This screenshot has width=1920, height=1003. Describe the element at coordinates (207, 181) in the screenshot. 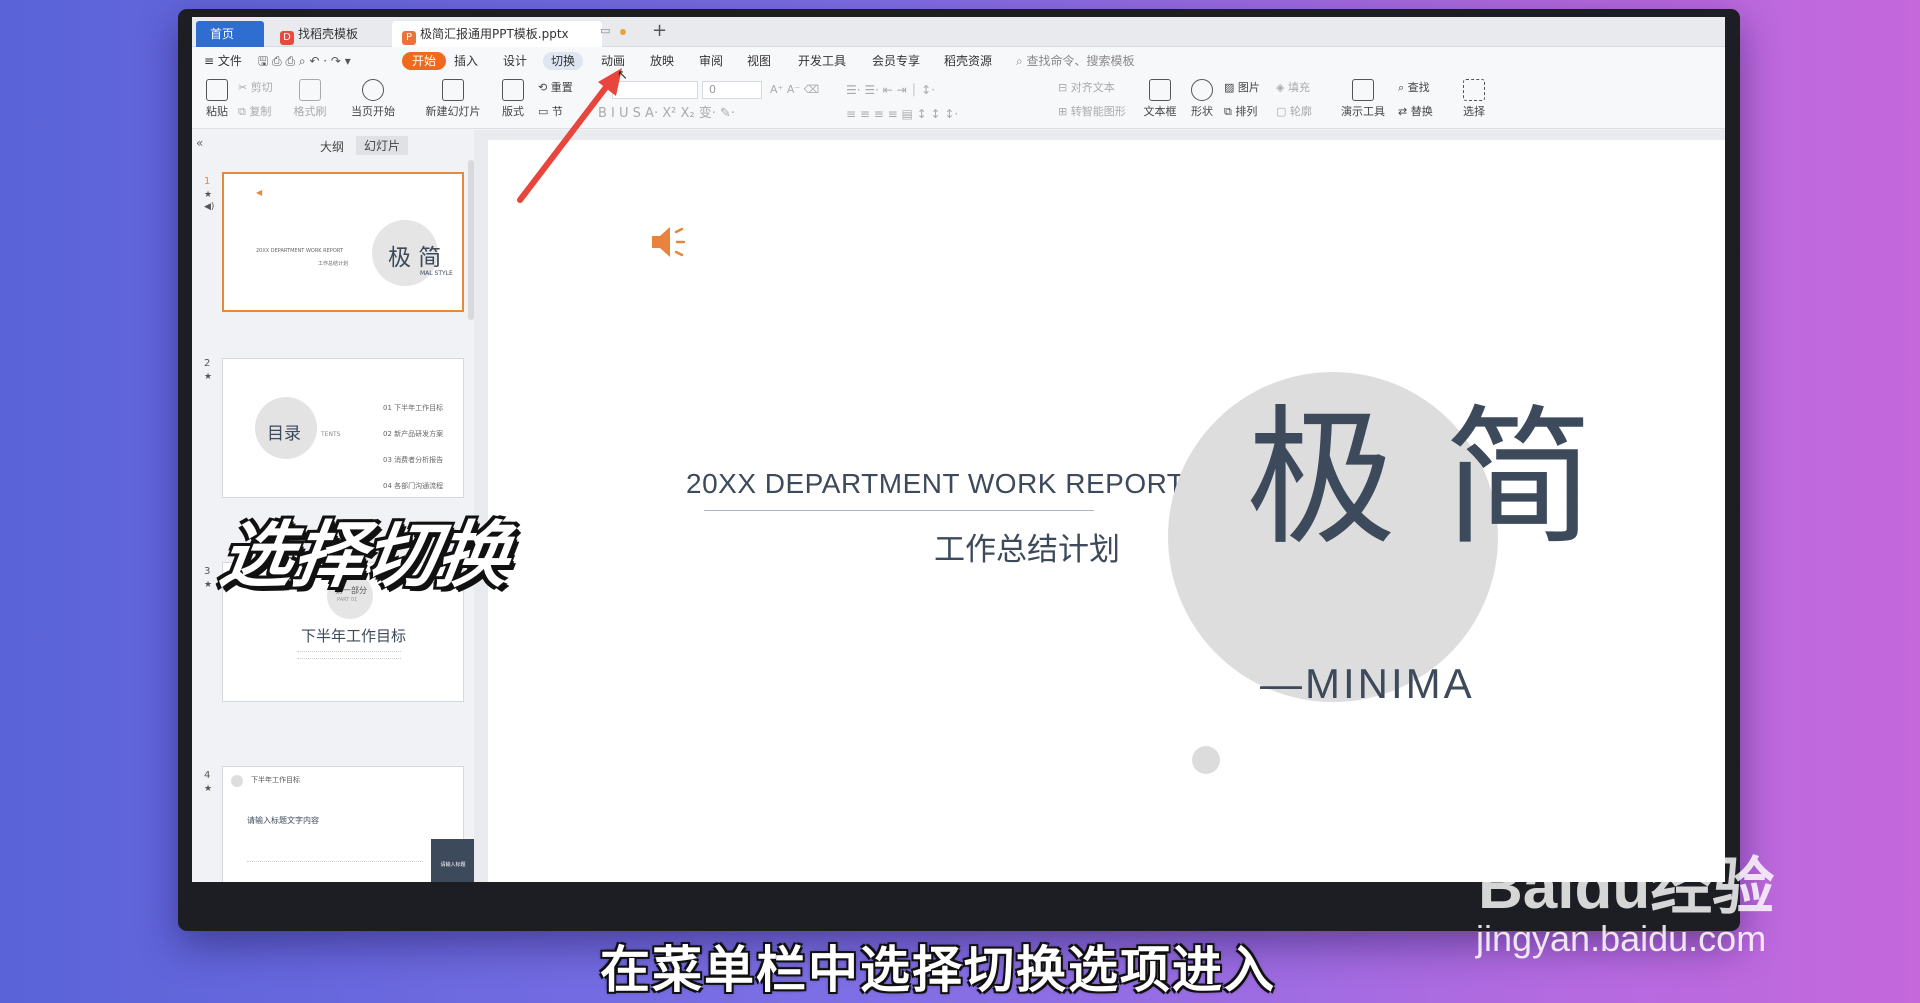

I see `slide-number-1: 1` at that location.